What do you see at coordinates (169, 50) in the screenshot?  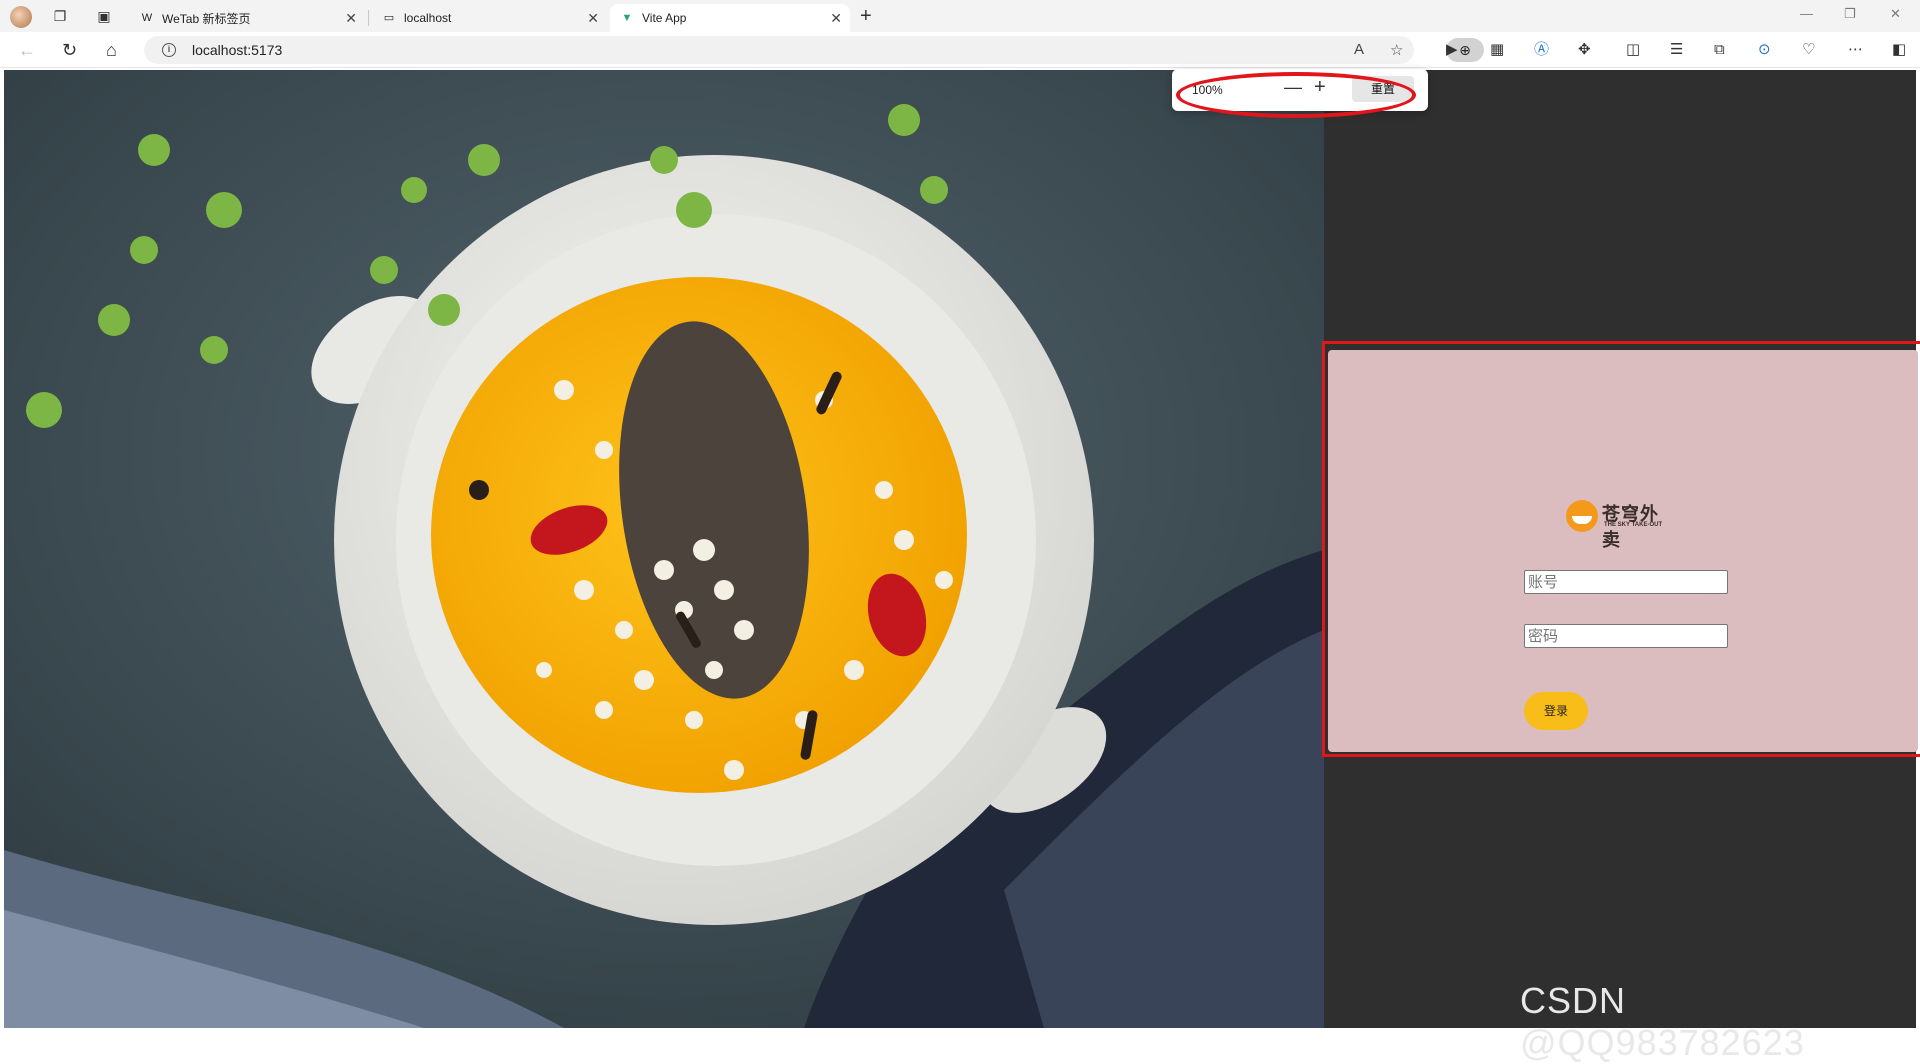 I see `site-info-icon: i` at bounding box center [169, 50].